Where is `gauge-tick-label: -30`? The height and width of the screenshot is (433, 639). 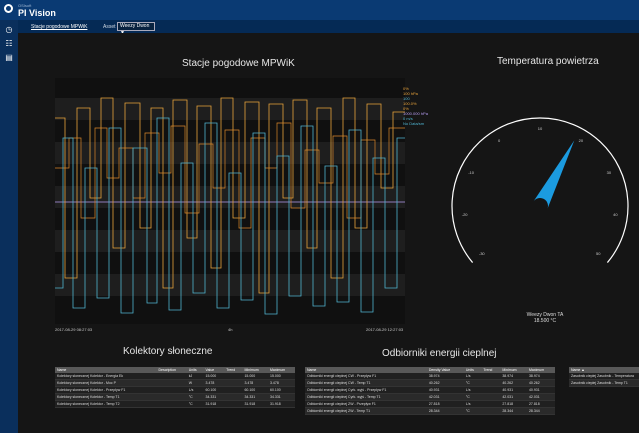 gauge-tick-label: -30 is located at coordinates (482, 253).